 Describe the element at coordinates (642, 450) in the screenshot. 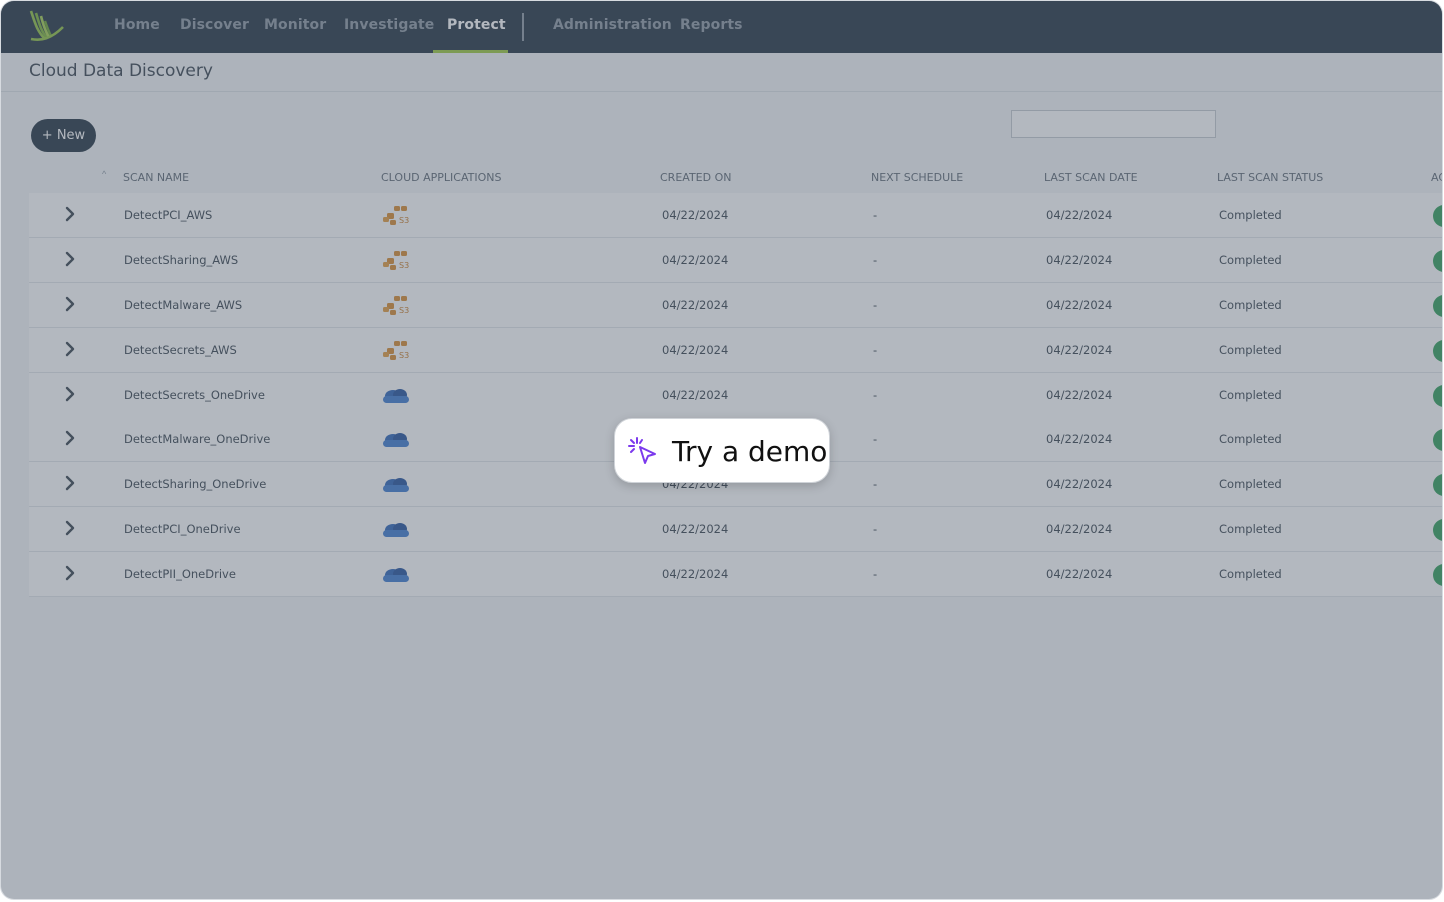

I see `sparkle-cursor-icon` at that location.